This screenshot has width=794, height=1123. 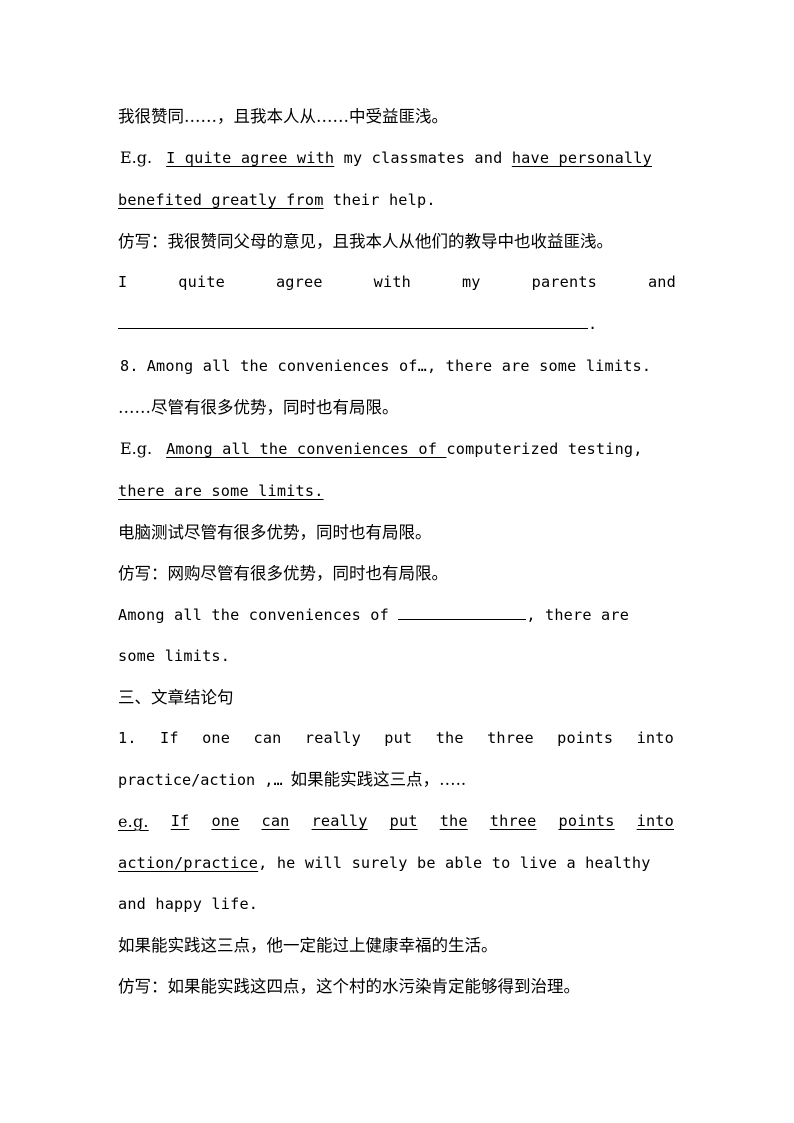 What do you see at coordinates (299, 282) in the screenshot?
I see `word: agree` at bounding box center [299, 282].